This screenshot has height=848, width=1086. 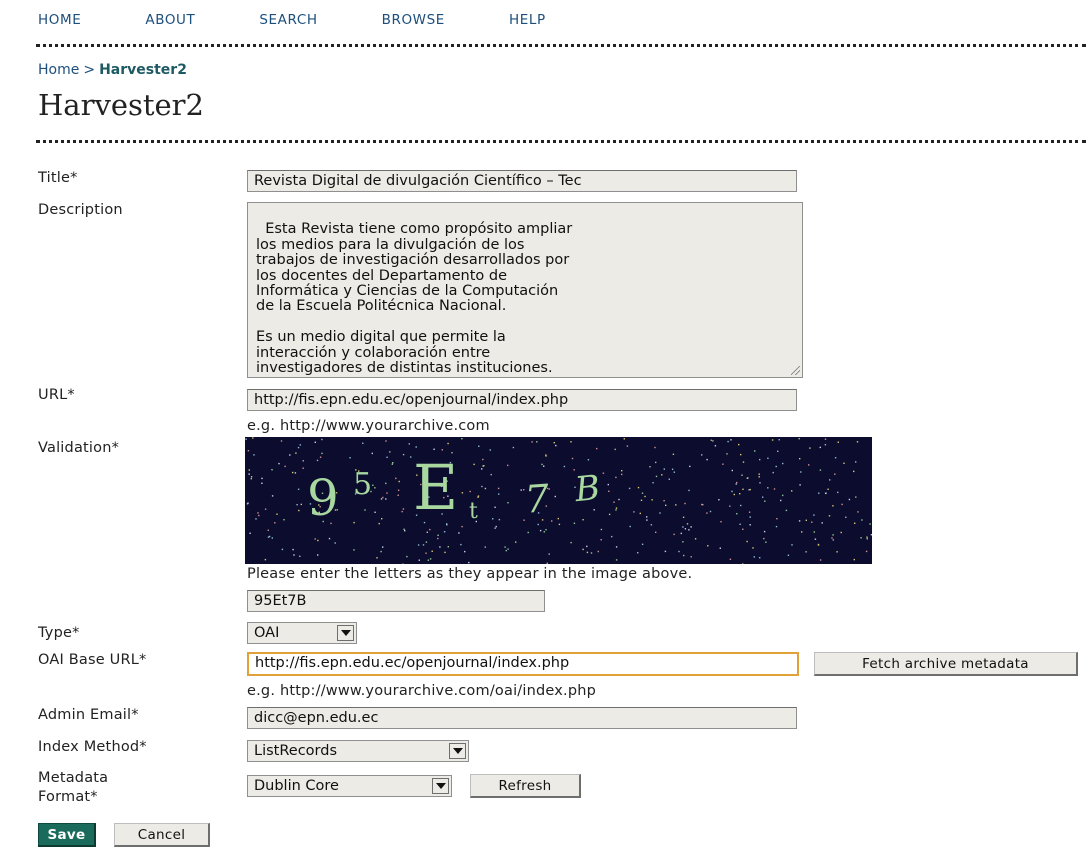 I want to click on nav-help: HELP, so click(x=527, y=20).